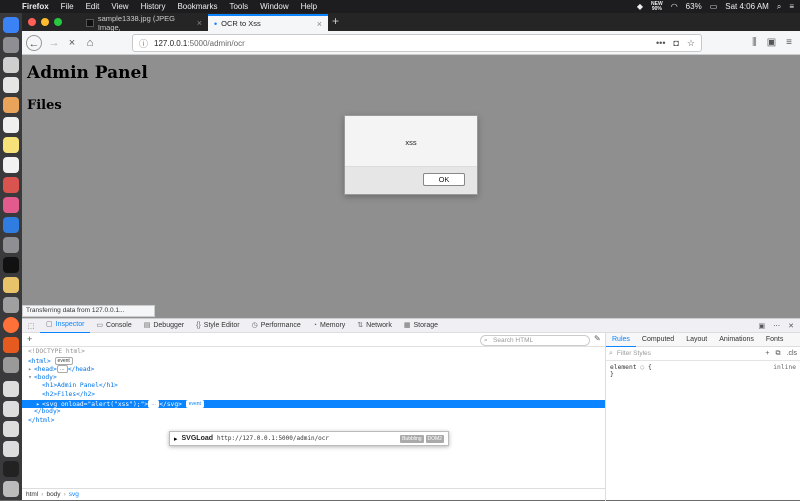 This screenshot has width=800, height=501. Describe the element at coordinates (335, 21) in the screenshot. I see `new-tab-button: +` at that location.